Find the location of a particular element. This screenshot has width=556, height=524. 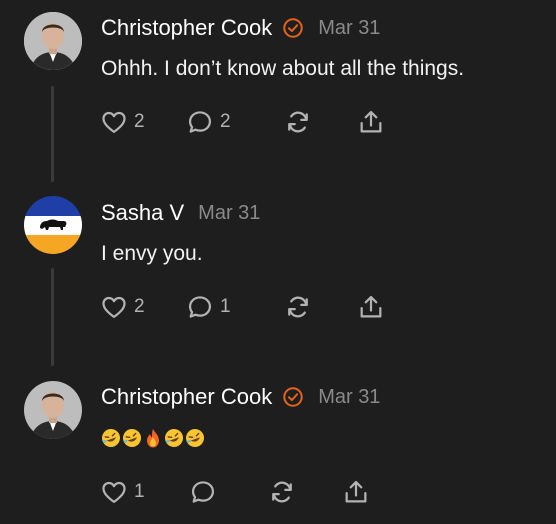

bison-flag-avatar-icon is located at coordinates (53, 225).